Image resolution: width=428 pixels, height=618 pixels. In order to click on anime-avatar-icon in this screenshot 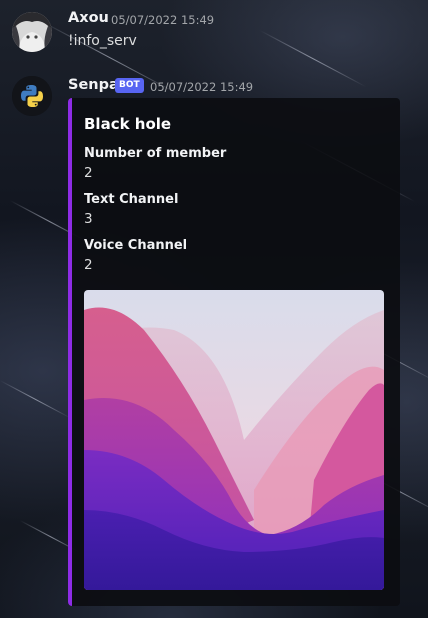, I will do `click(32, 32)`.